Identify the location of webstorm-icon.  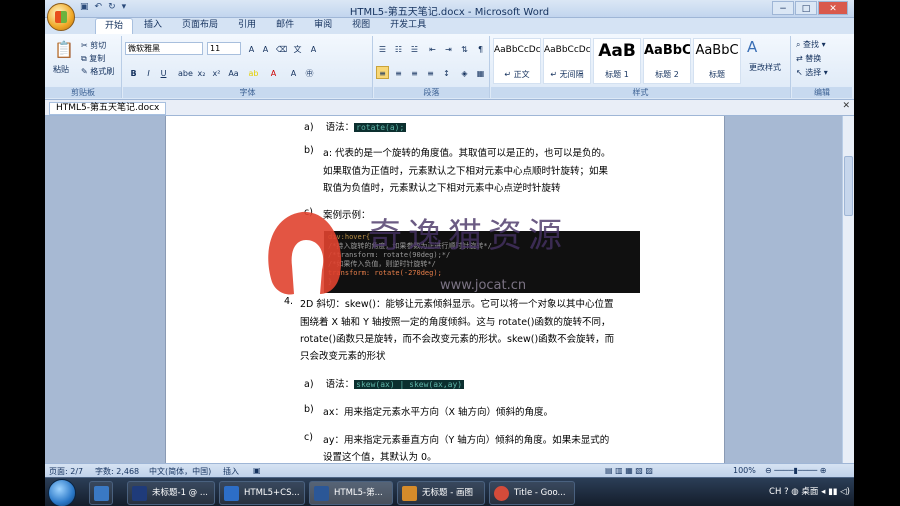
(231, 493).